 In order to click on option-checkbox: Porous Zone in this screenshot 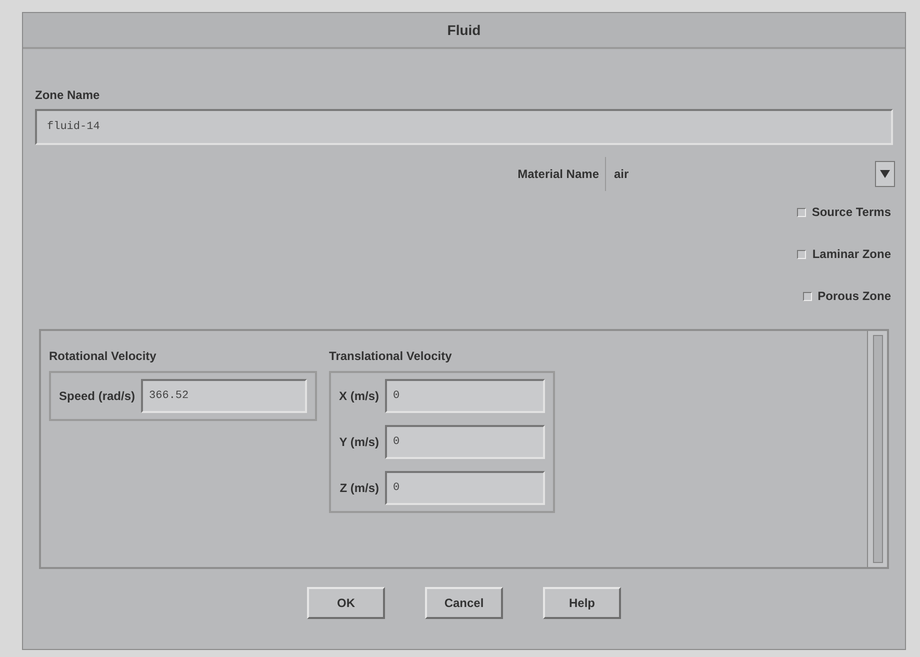, I will do `click(846, 296)`.